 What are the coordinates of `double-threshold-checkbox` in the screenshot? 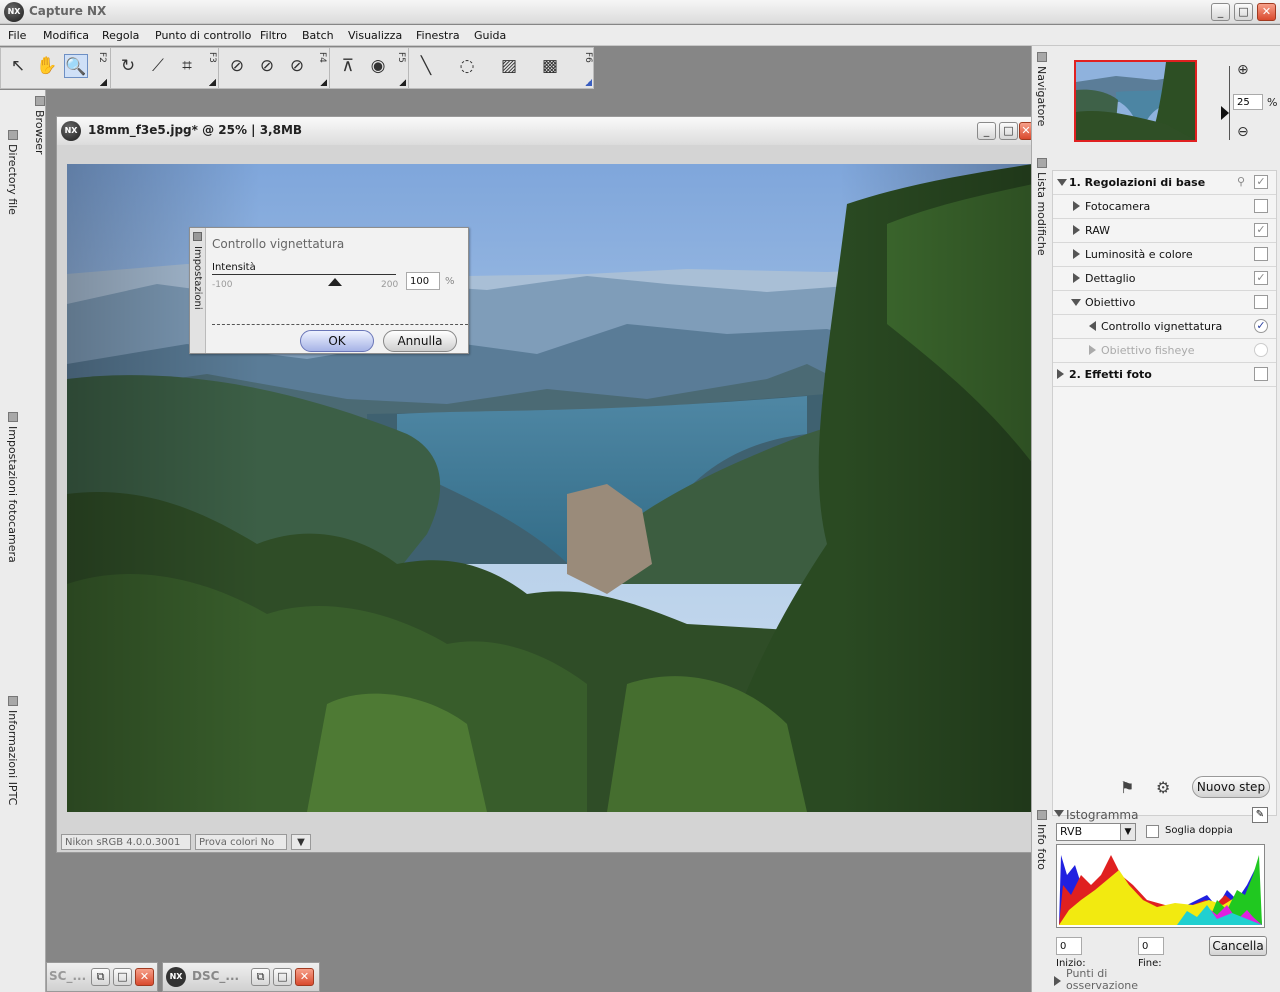 It's located at (1152, 831).